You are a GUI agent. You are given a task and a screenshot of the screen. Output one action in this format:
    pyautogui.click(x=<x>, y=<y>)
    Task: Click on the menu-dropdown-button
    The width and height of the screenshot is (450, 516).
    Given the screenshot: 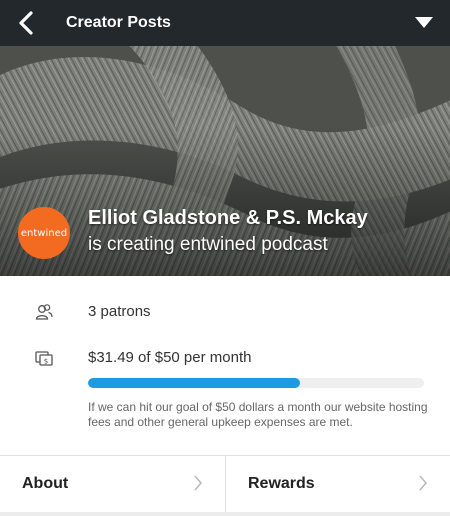 What is the action you would take?
    pyautogui.click(x=424, y=23)
    